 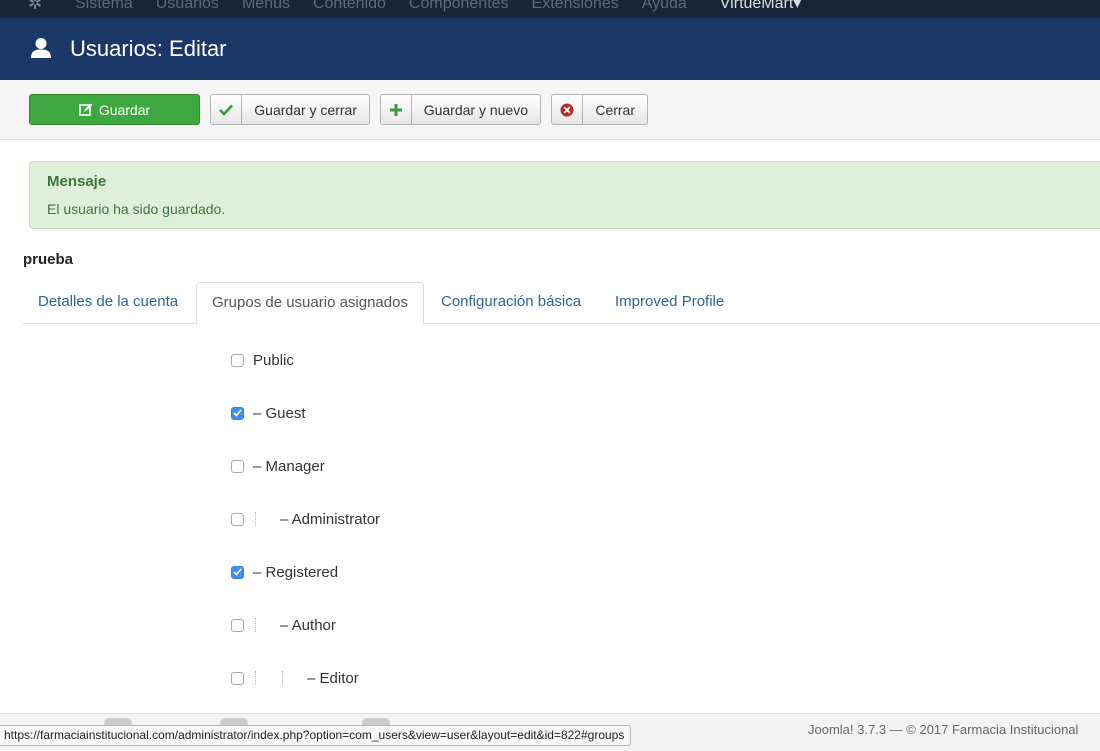 I want to click on menu-item-contenido: Contenido, so click(x=349, y=7).